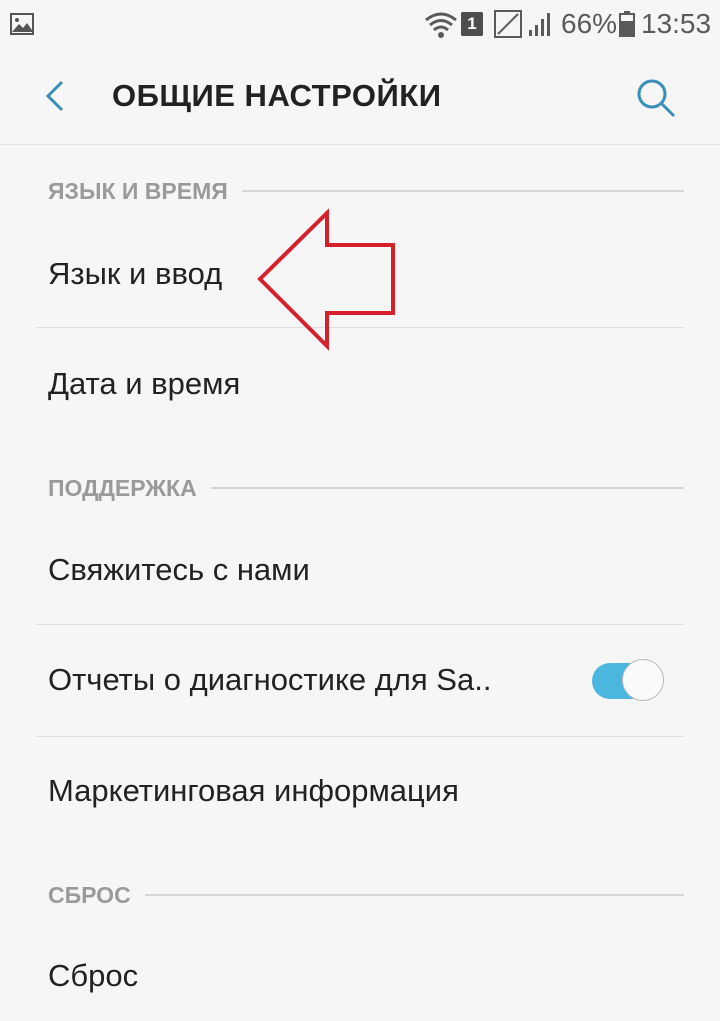 Image resolution: width=720 pixels, height=1021 pixels. What do you see at coordinates (539, 24) in the screenshot?
I see `signal-strength-icon` at bounding box center [539, 24].